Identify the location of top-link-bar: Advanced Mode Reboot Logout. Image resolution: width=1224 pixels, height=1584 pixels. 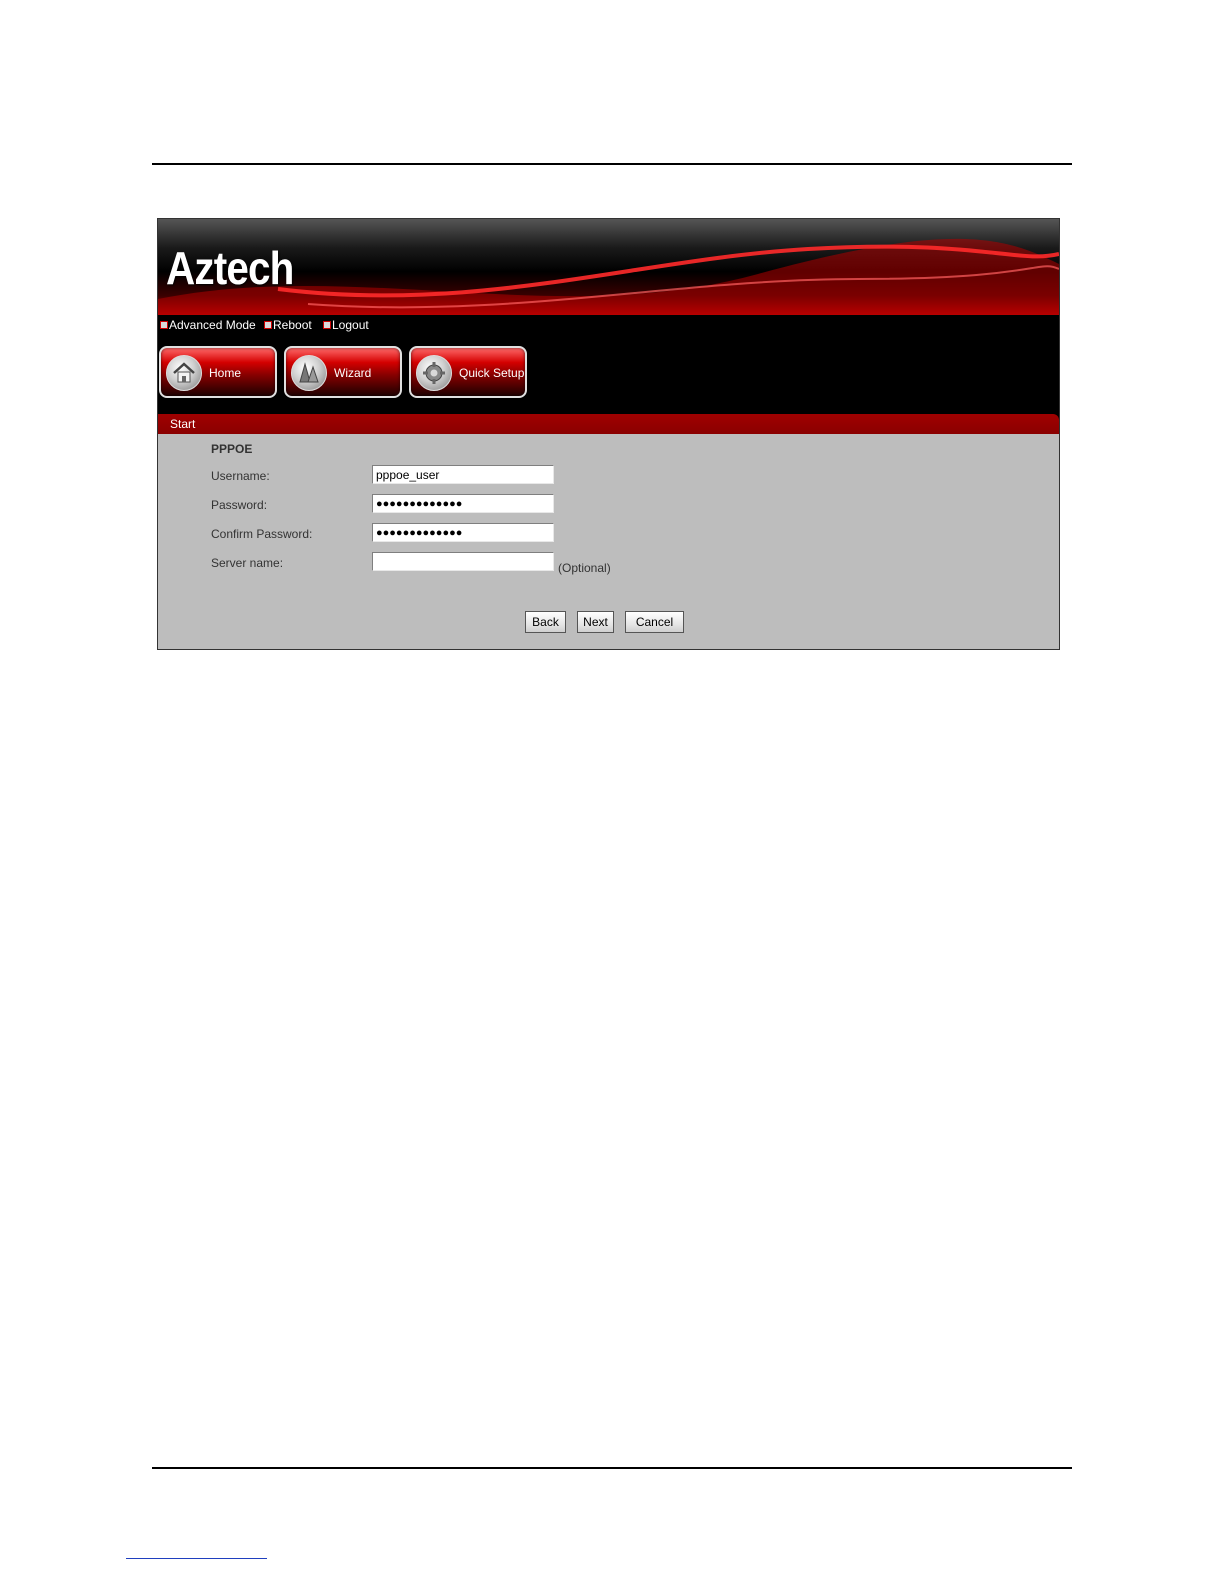
(608, 326).